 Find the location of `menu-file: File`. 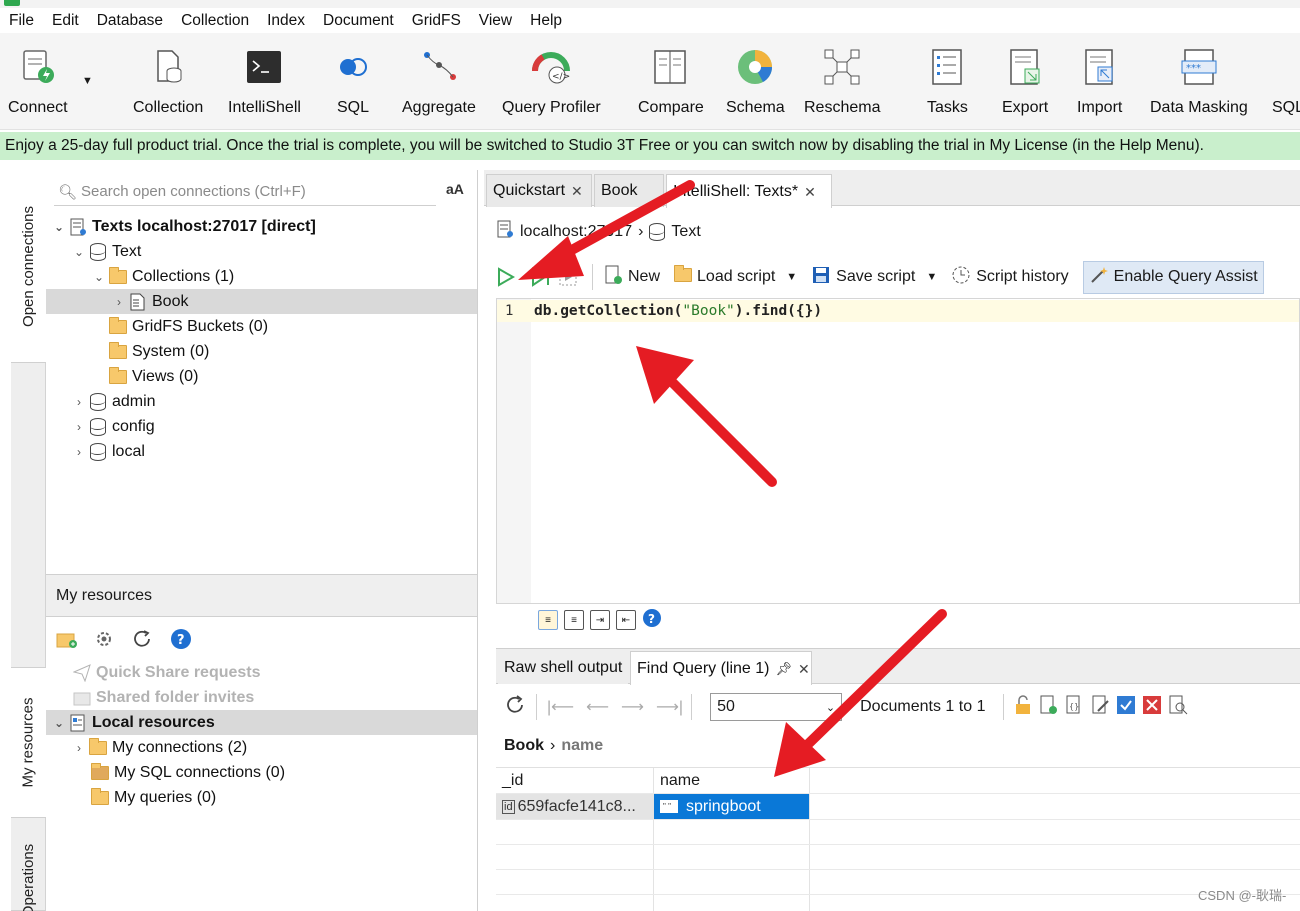

menu-file: File is located at coordinates (21, 21).